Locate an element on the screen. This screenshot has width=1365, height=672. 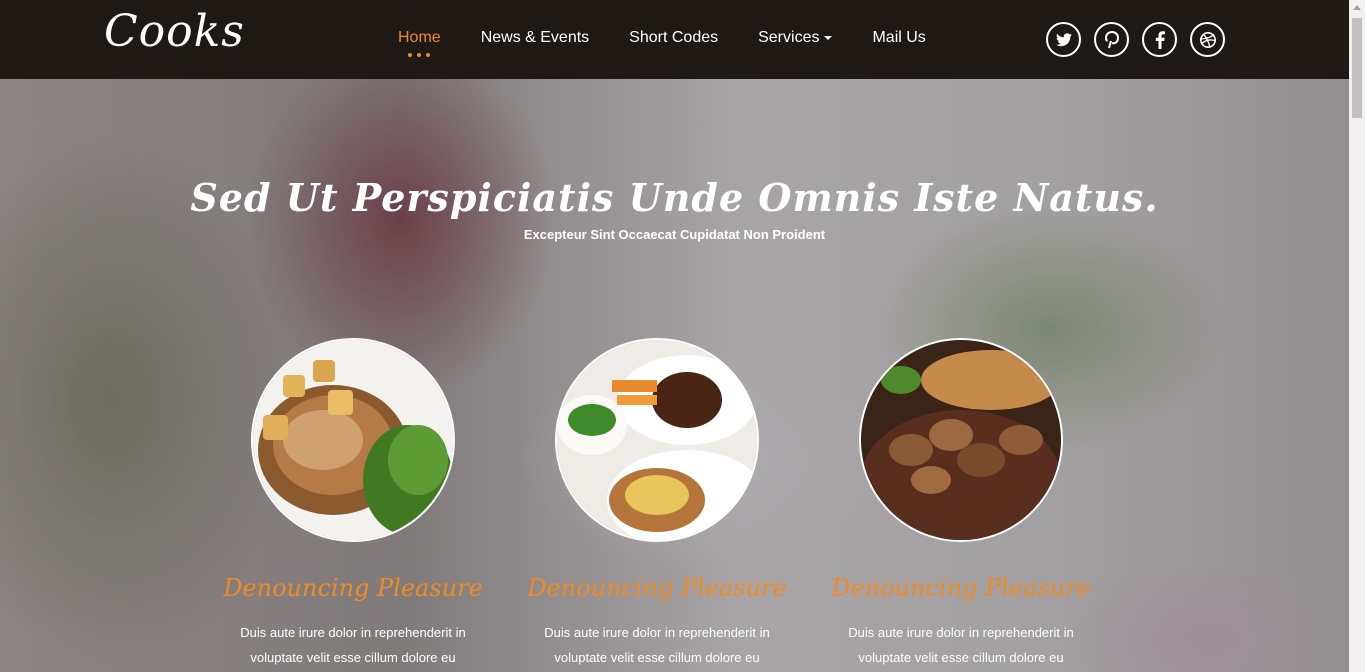
twitter-icon is located at coordinates (1063, 39).